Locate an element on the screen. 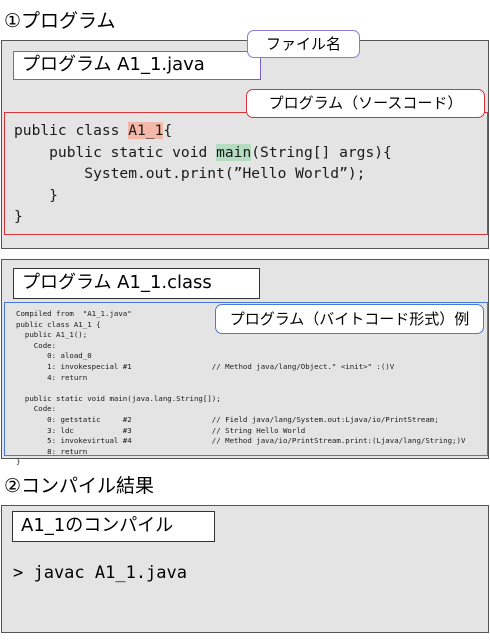 This screenshot has height=640, width=490. callout-bytecode: プログラム（バイトコード形式）例 is located at coordinates (349, 319).